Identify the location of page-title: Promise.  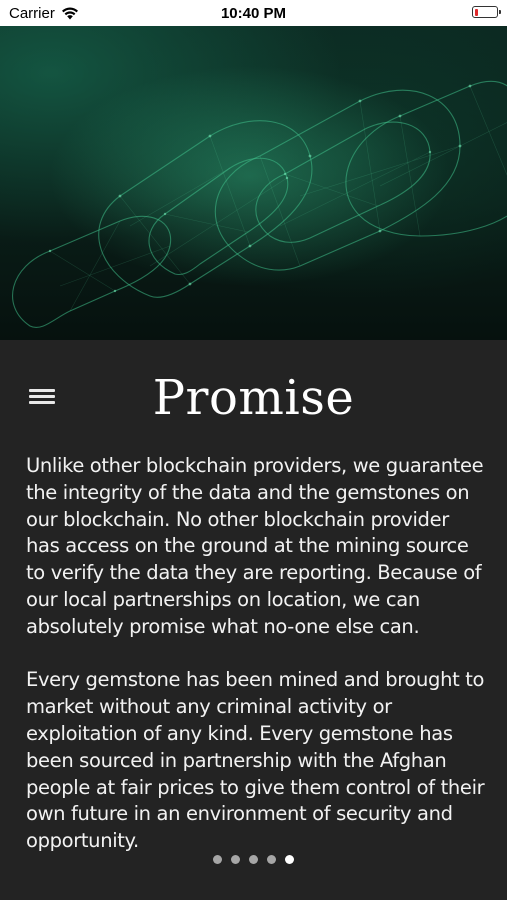
(253, 398).